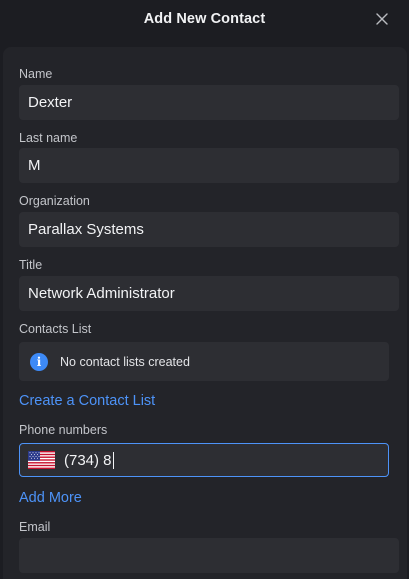  What do you see at coordinates (55, 329) in the screenshot?
I see `contacts-list-label: Contacts List` at bounding box center [55, 329].